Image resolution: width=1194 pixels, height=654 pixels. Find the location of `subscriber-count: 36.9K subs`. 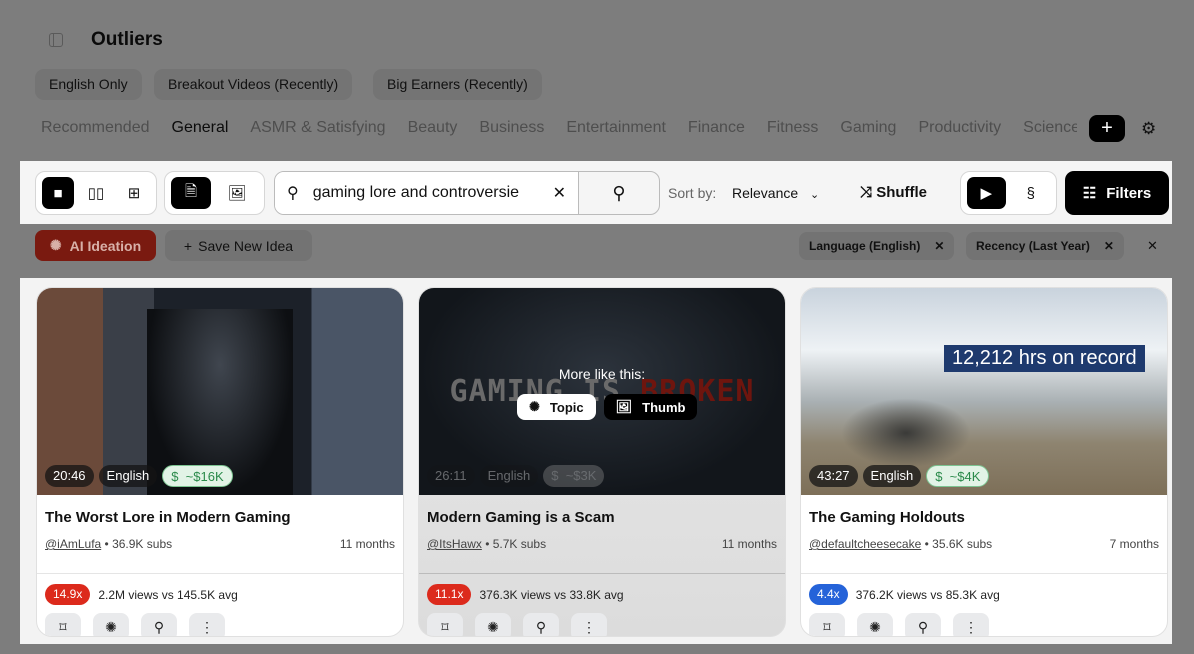

subscriber-count: 36.9K subs is located at coordinates (142, 544).